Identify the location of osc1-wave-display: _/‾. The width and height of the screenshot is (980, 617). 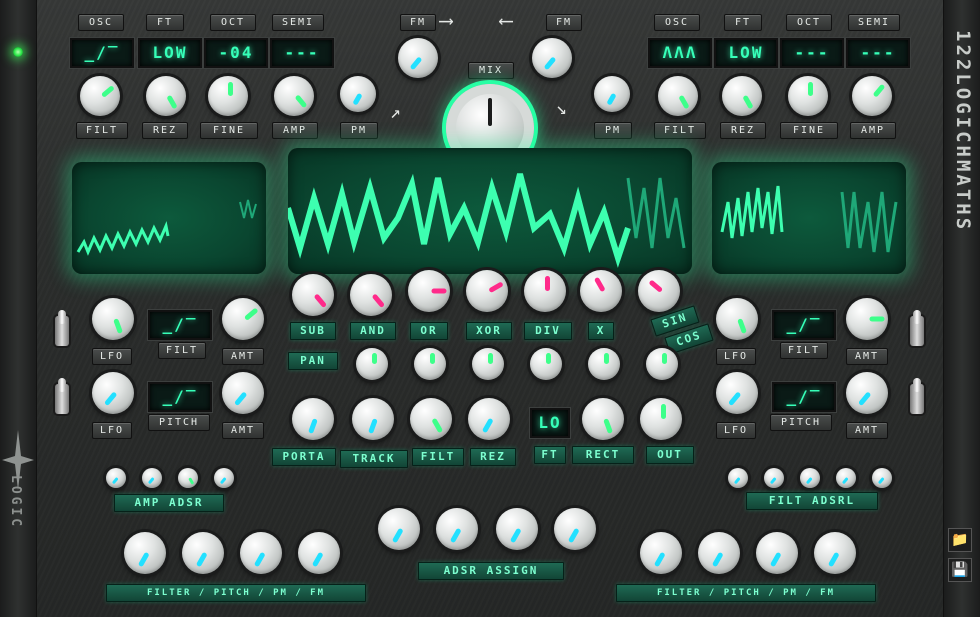
(102, 53).